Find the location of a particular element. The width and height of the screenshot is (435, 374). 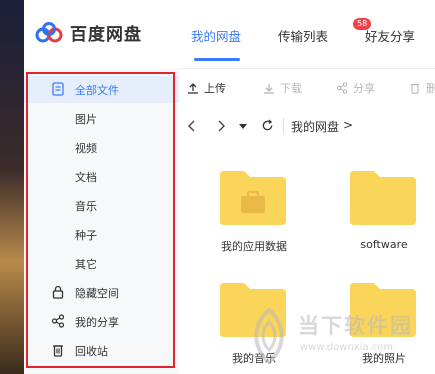

watermark-title: 当下软件园 is located at coordinates (355, 326).